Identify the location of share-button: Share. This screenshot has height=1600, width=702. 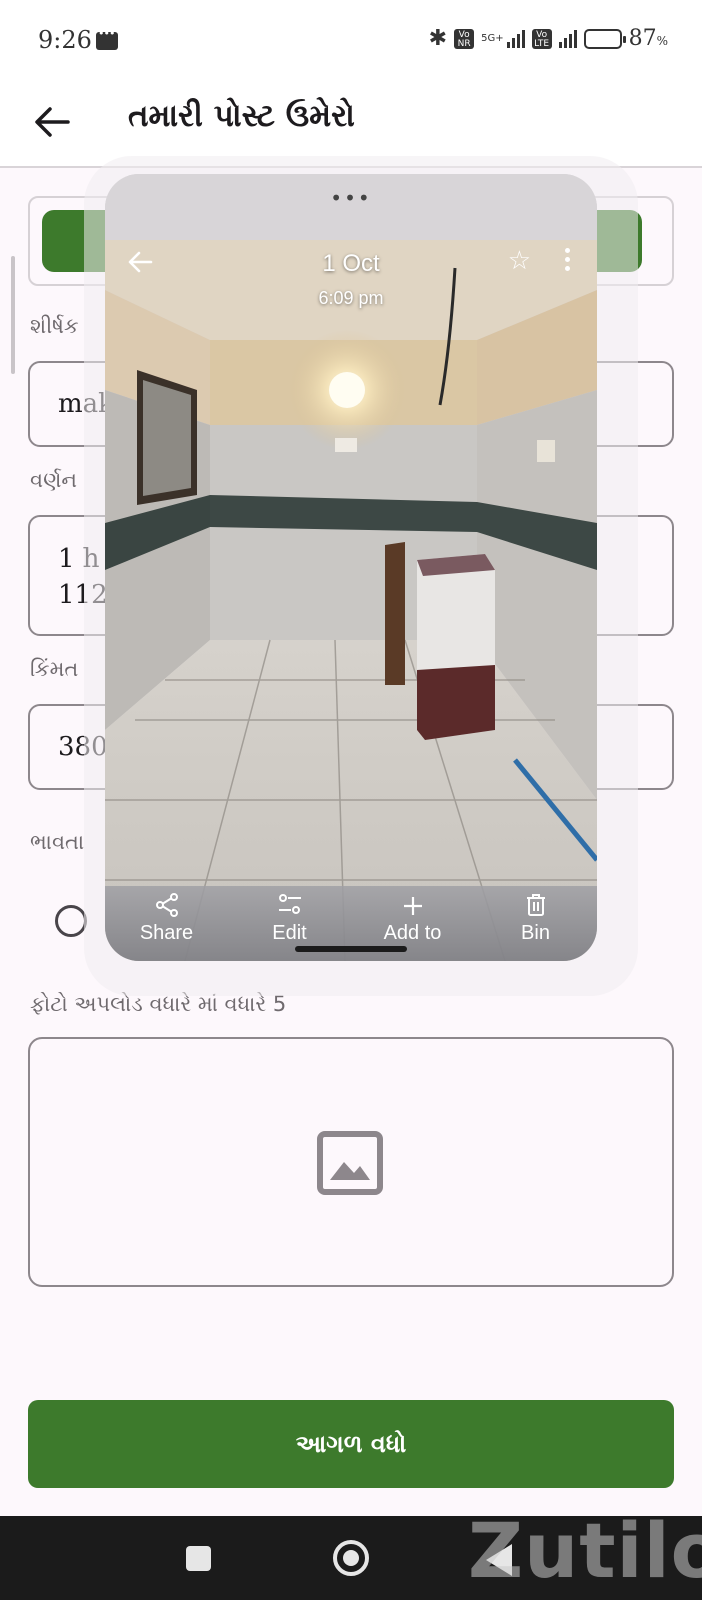
(167, 923).